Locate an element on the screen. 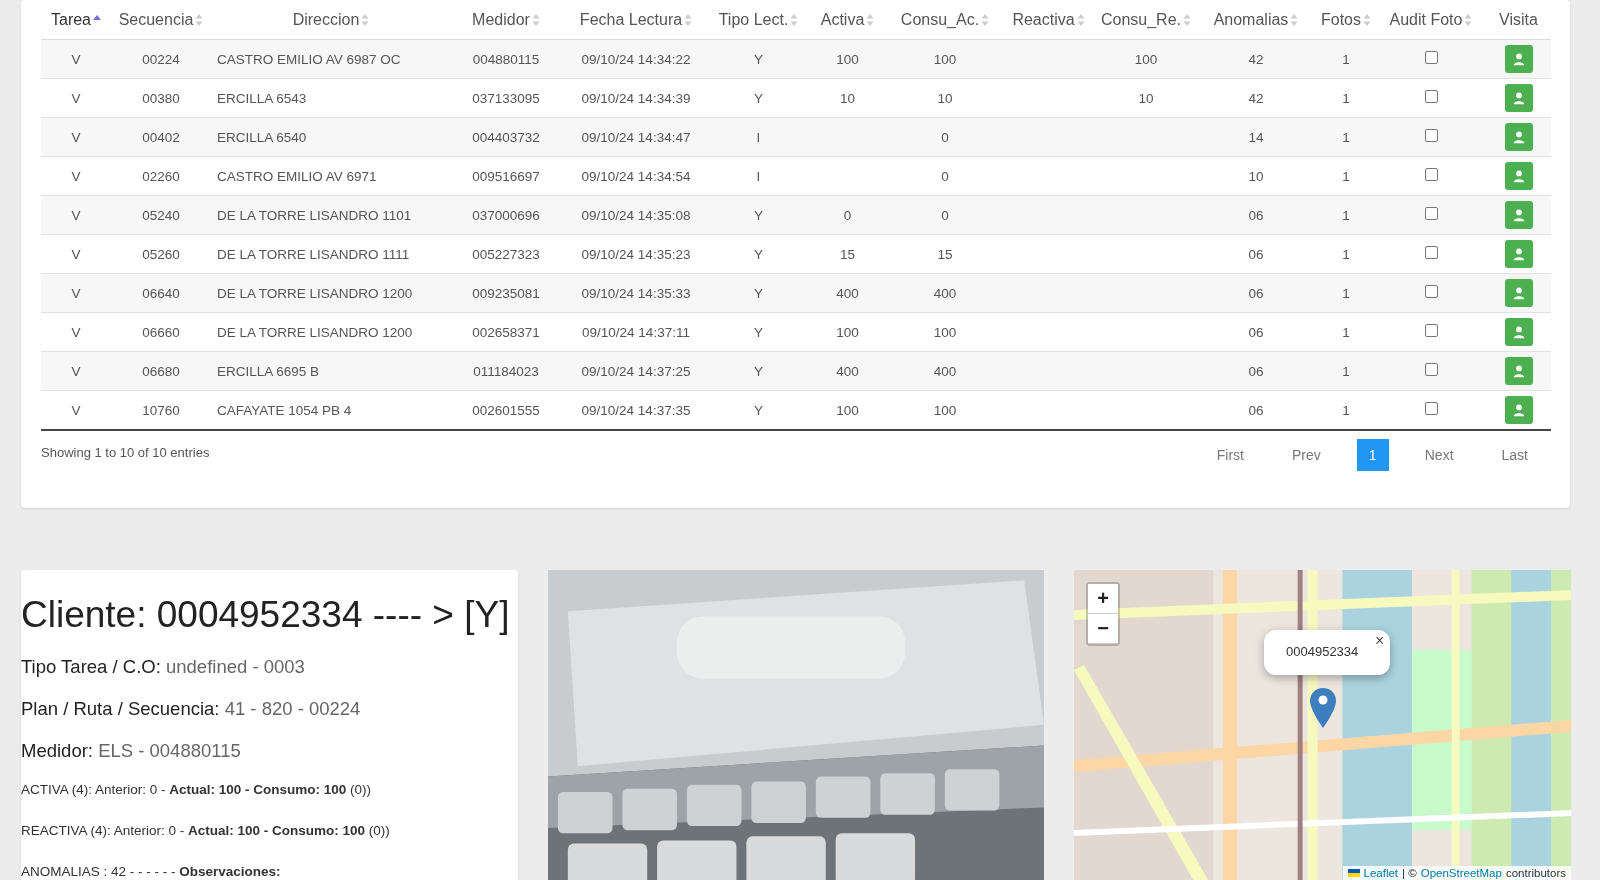 This screenshot has height=880, width=1600. close-button: × is located at coordinates (1379, 641).